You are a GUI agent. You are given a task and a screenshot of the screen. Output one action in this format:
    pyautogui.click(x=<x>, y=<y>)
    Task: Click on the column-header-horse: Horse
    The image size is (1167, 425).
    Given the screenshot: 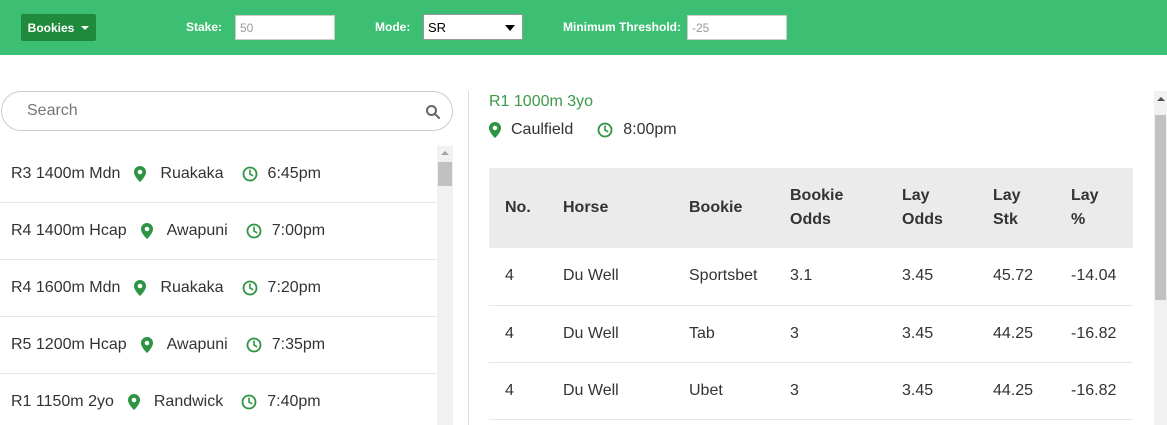 What is the action you would take?
    pyautogui.click(x=610, y=208)
    